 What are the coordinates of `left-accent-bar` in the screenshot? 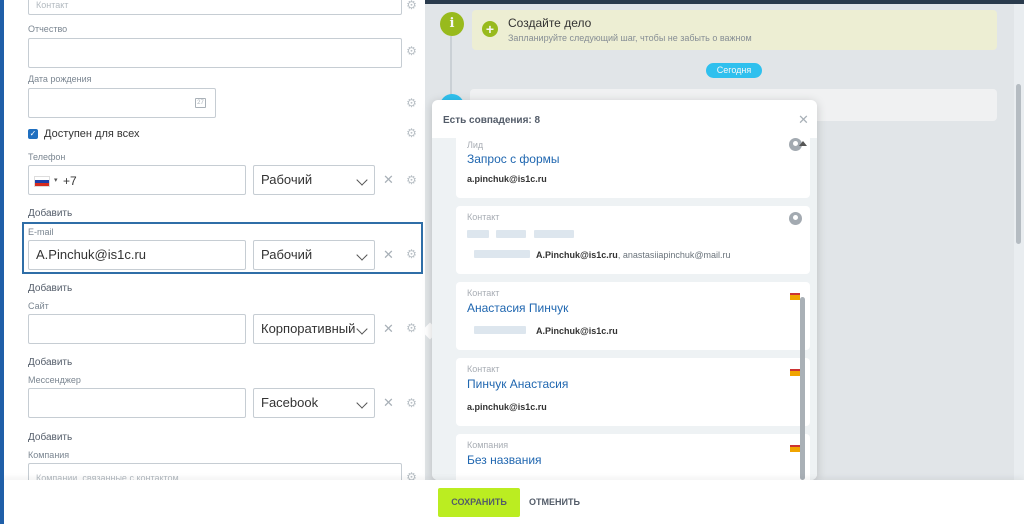 It's located at (2, 262).